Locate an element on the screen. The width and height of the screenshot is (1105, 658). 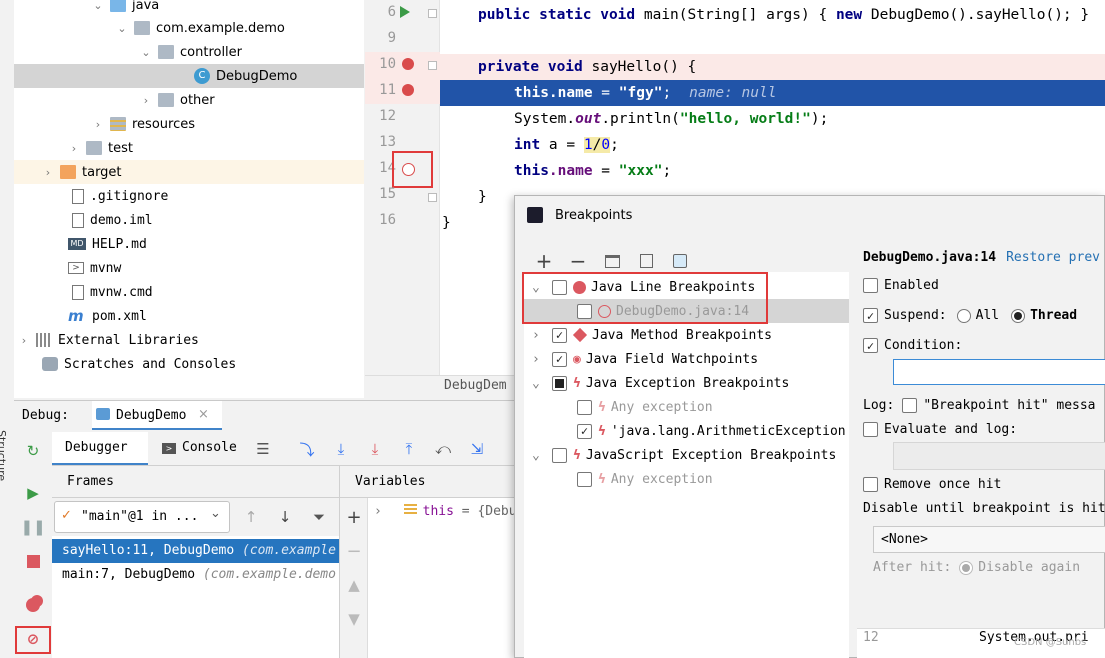
bp-group-java-line: ⌄ Java Line Breakpoints is located at coordinates (686, 287).